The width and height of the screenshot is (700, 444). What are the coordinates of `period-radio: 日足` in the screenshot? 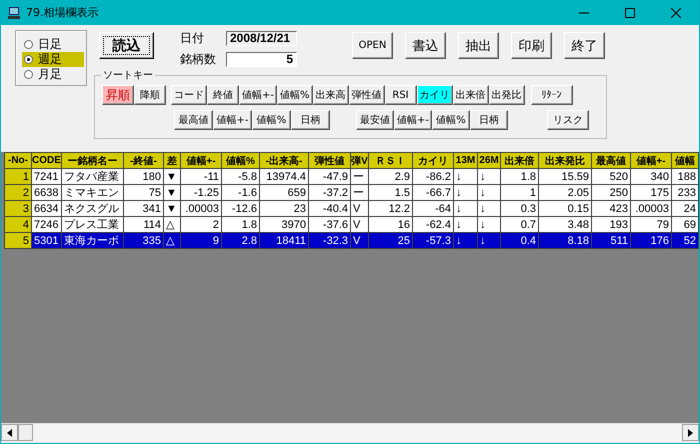 It's located at (53, 44).